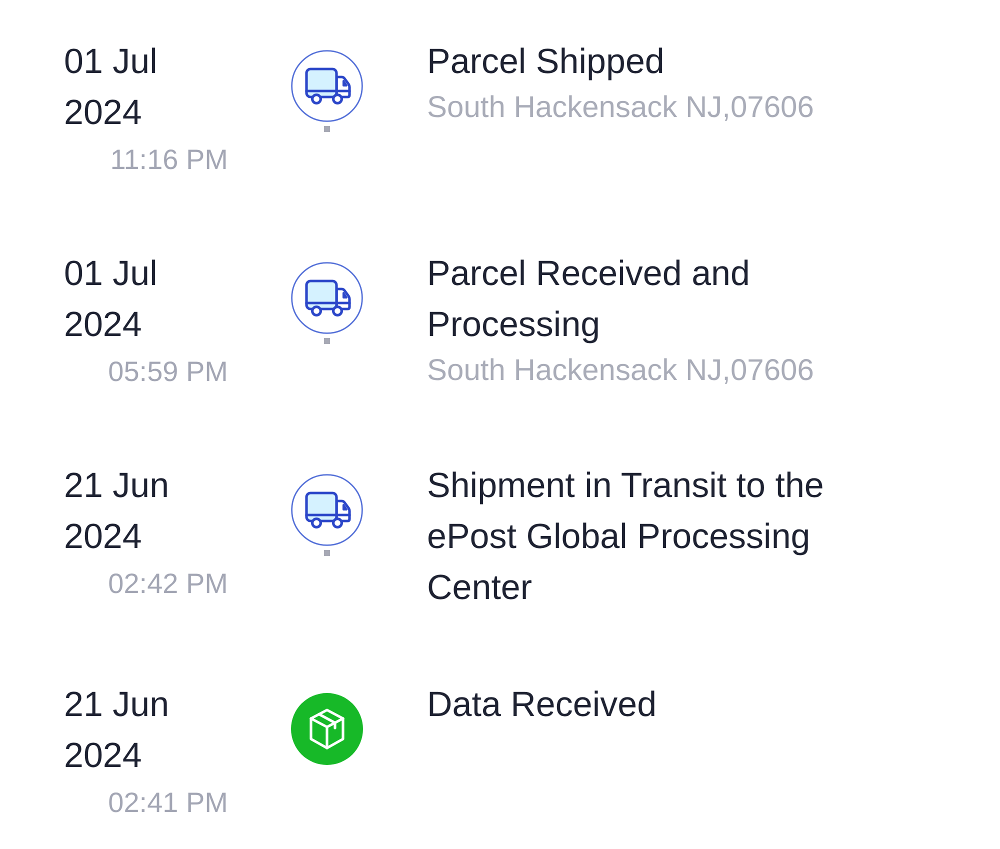 Image resolution: width=1000 pixels, height=849 pixels. I want to click on box-icon, so click(327, 729).